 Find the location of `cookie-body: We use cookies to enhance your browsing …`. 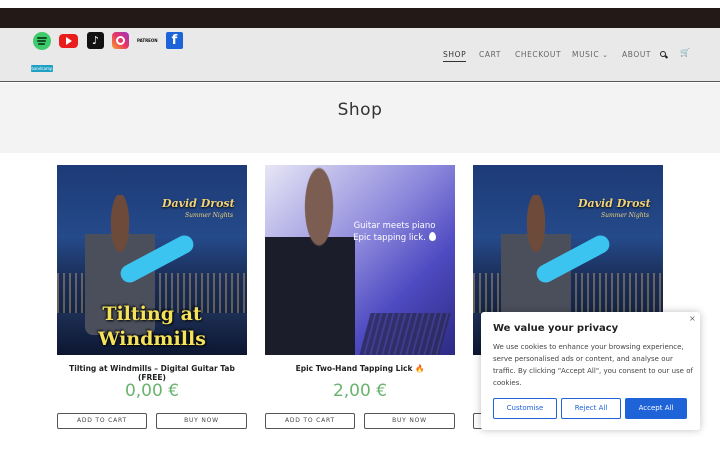

cookie-body: We use cookies to enhance your browsing … is located at coordinates (593, 365).